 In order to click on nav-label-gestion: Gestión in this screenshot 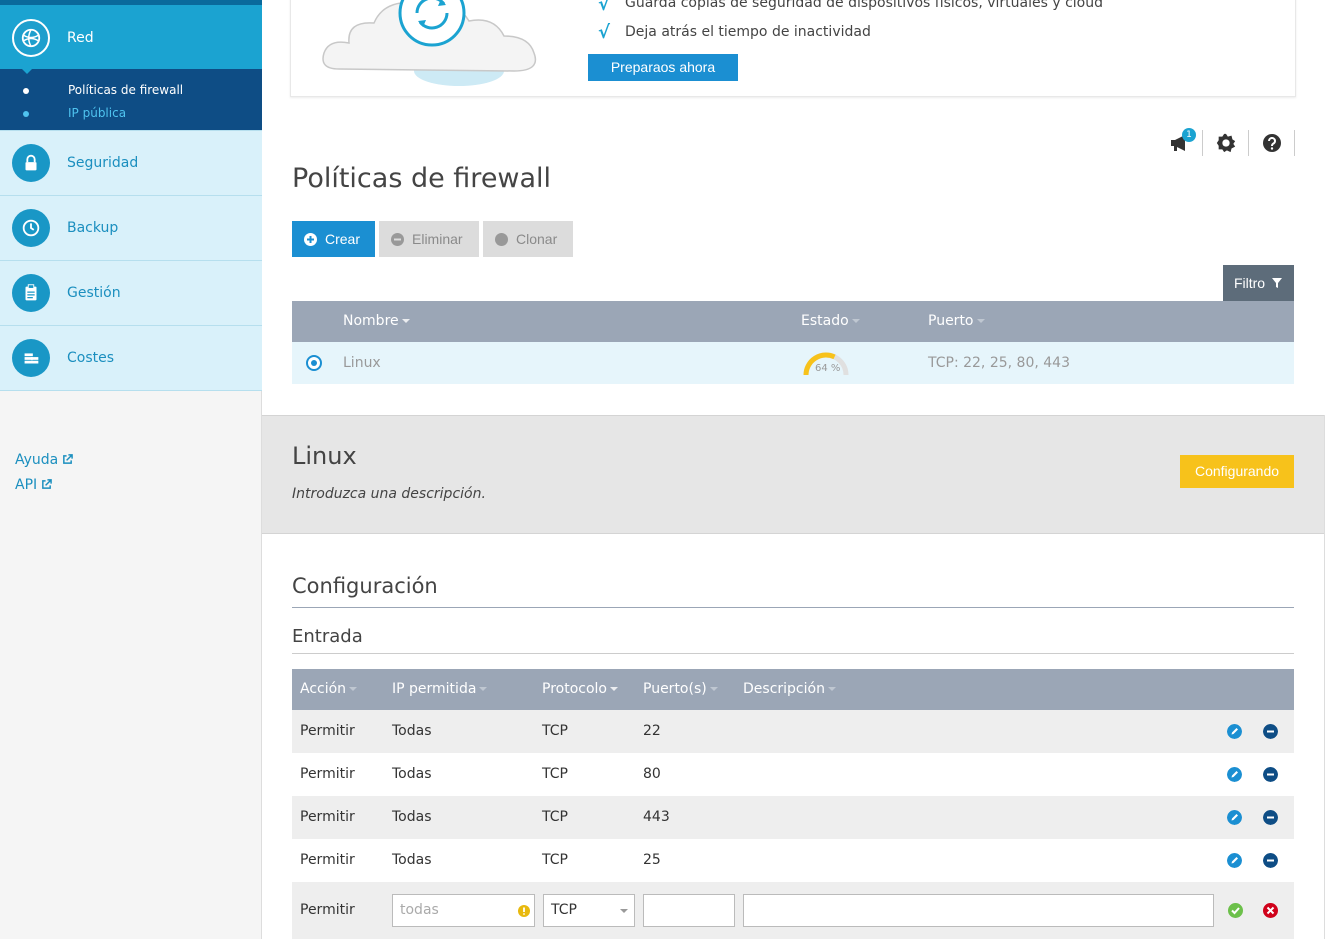, I will do `click(94, 293)`.